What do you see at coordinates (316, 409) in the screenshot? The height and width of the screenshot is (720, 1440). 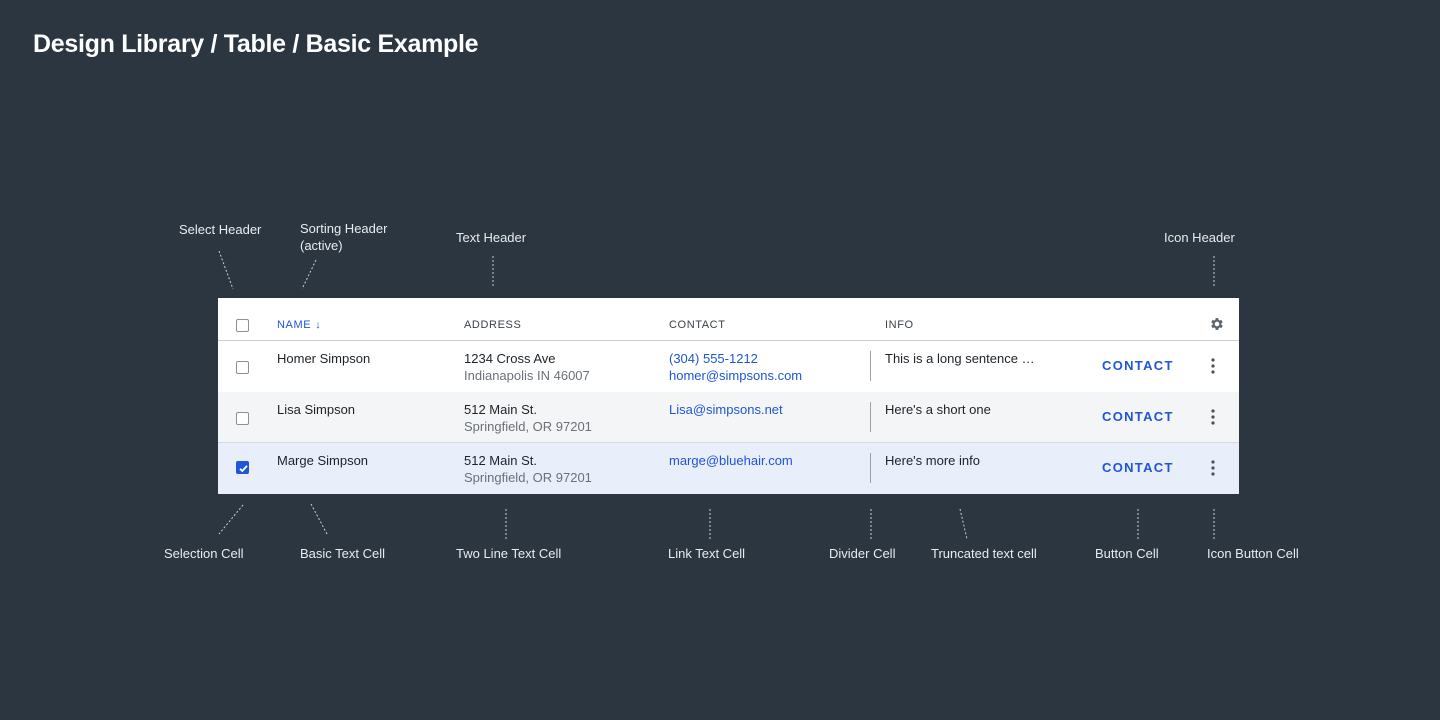 I see `name-cell: Lisa Simpson` at bounding box center [316, 409].